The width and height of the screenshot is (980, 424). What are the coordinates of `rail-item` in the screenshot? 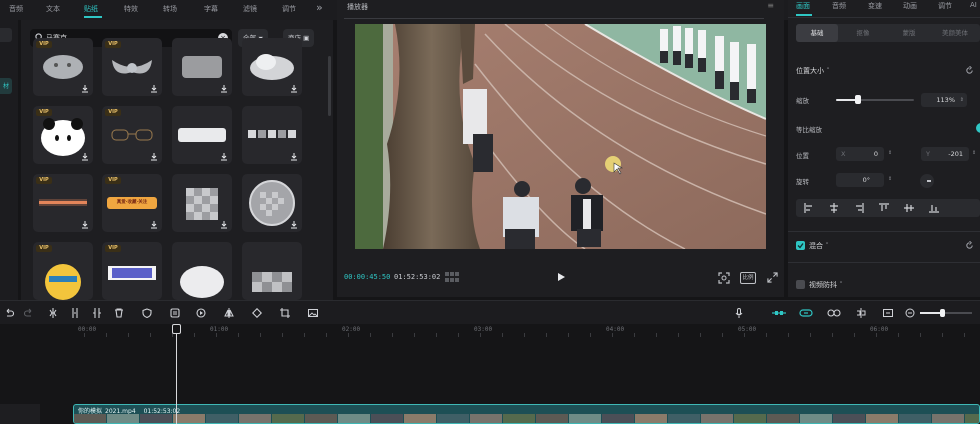 It's located at (6, 35).